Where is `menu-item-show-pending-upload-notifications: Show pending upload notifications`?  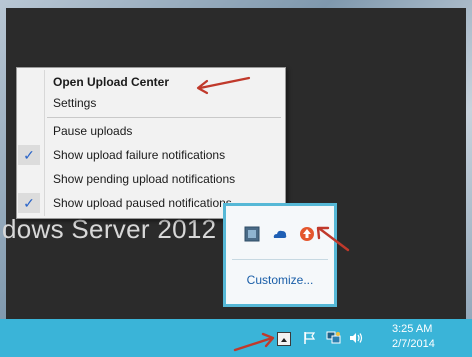
menu-item-show-pending-upload-notifications: Show pending upload notifications is located at coordinates (151, 179).